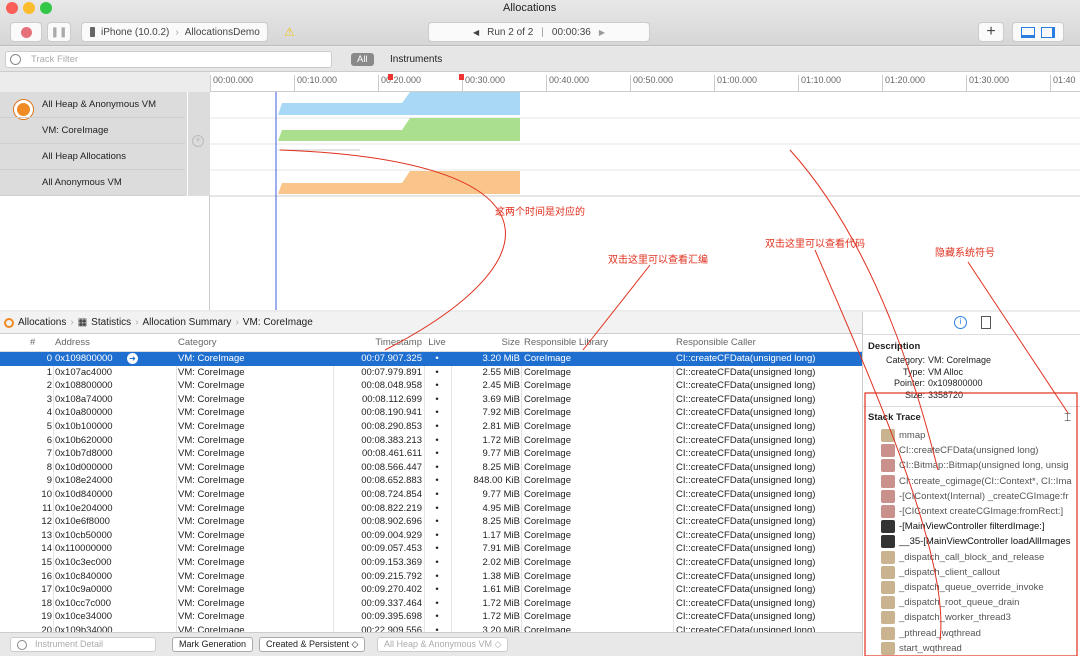  What do you see at coordinates (476, 32) in the screenshot?
I see `previous-run-button: ◀` at bounding box center [476, 32].